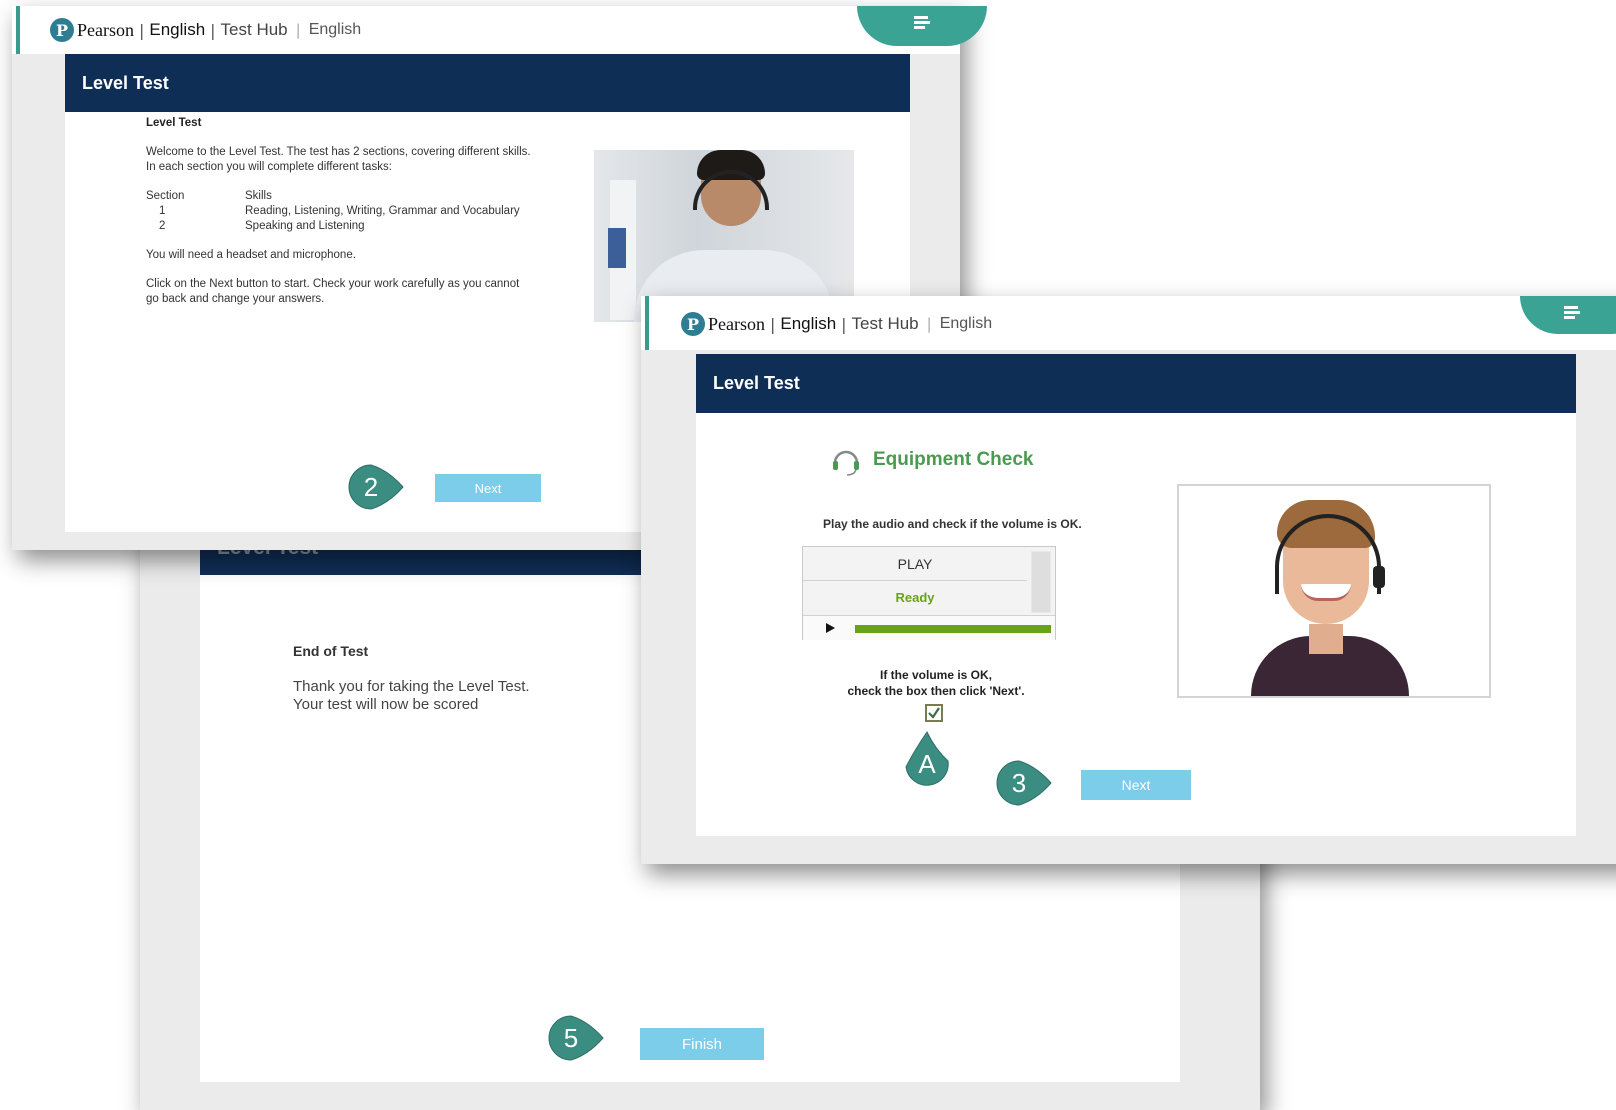  I want to click on section-number: 1, so click(162, 211).